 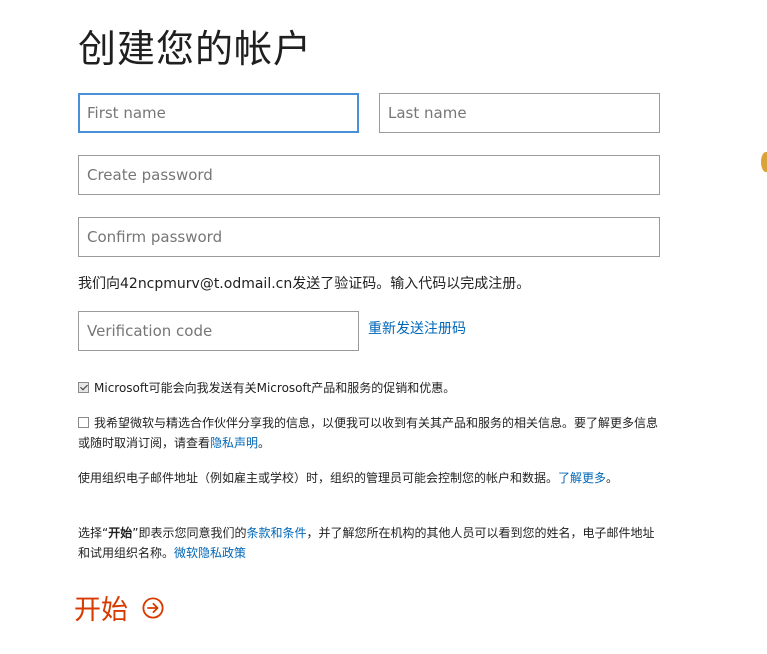 I want to click on terms-start-bold: 开始, so click(x=120, y=533).